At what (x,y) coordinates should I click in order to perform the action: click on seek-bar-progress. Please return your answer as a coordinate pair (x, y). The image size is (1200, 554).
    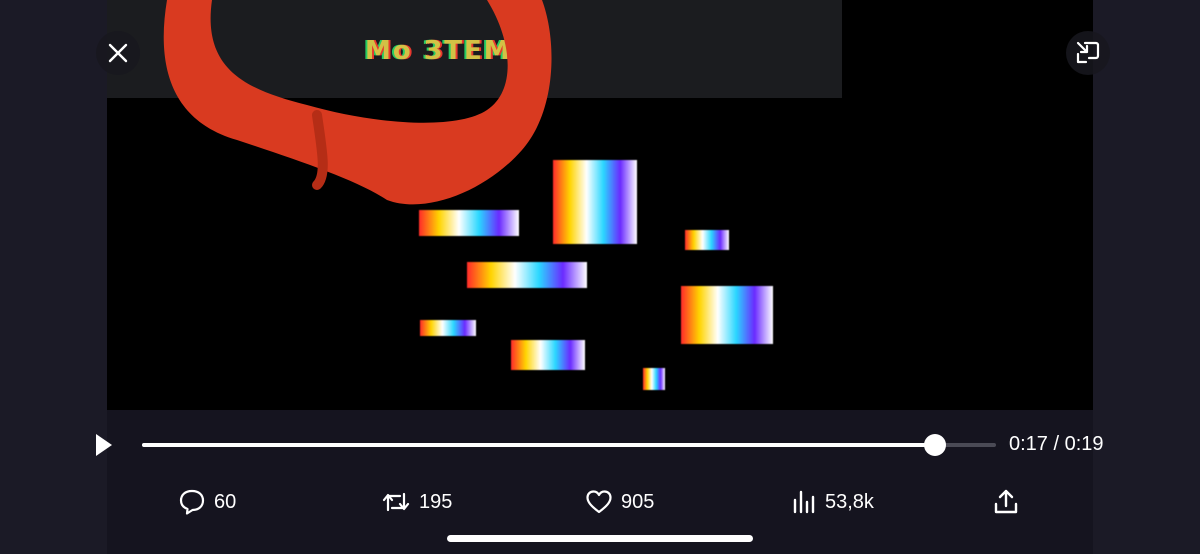
    Looking at the image, I should click on (539, 445).